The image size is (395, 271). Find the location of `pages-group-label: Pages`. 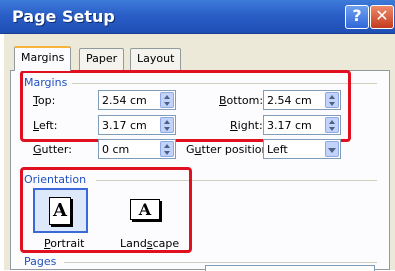

pages-group-label: Pages is located at coordinates (40, 261).